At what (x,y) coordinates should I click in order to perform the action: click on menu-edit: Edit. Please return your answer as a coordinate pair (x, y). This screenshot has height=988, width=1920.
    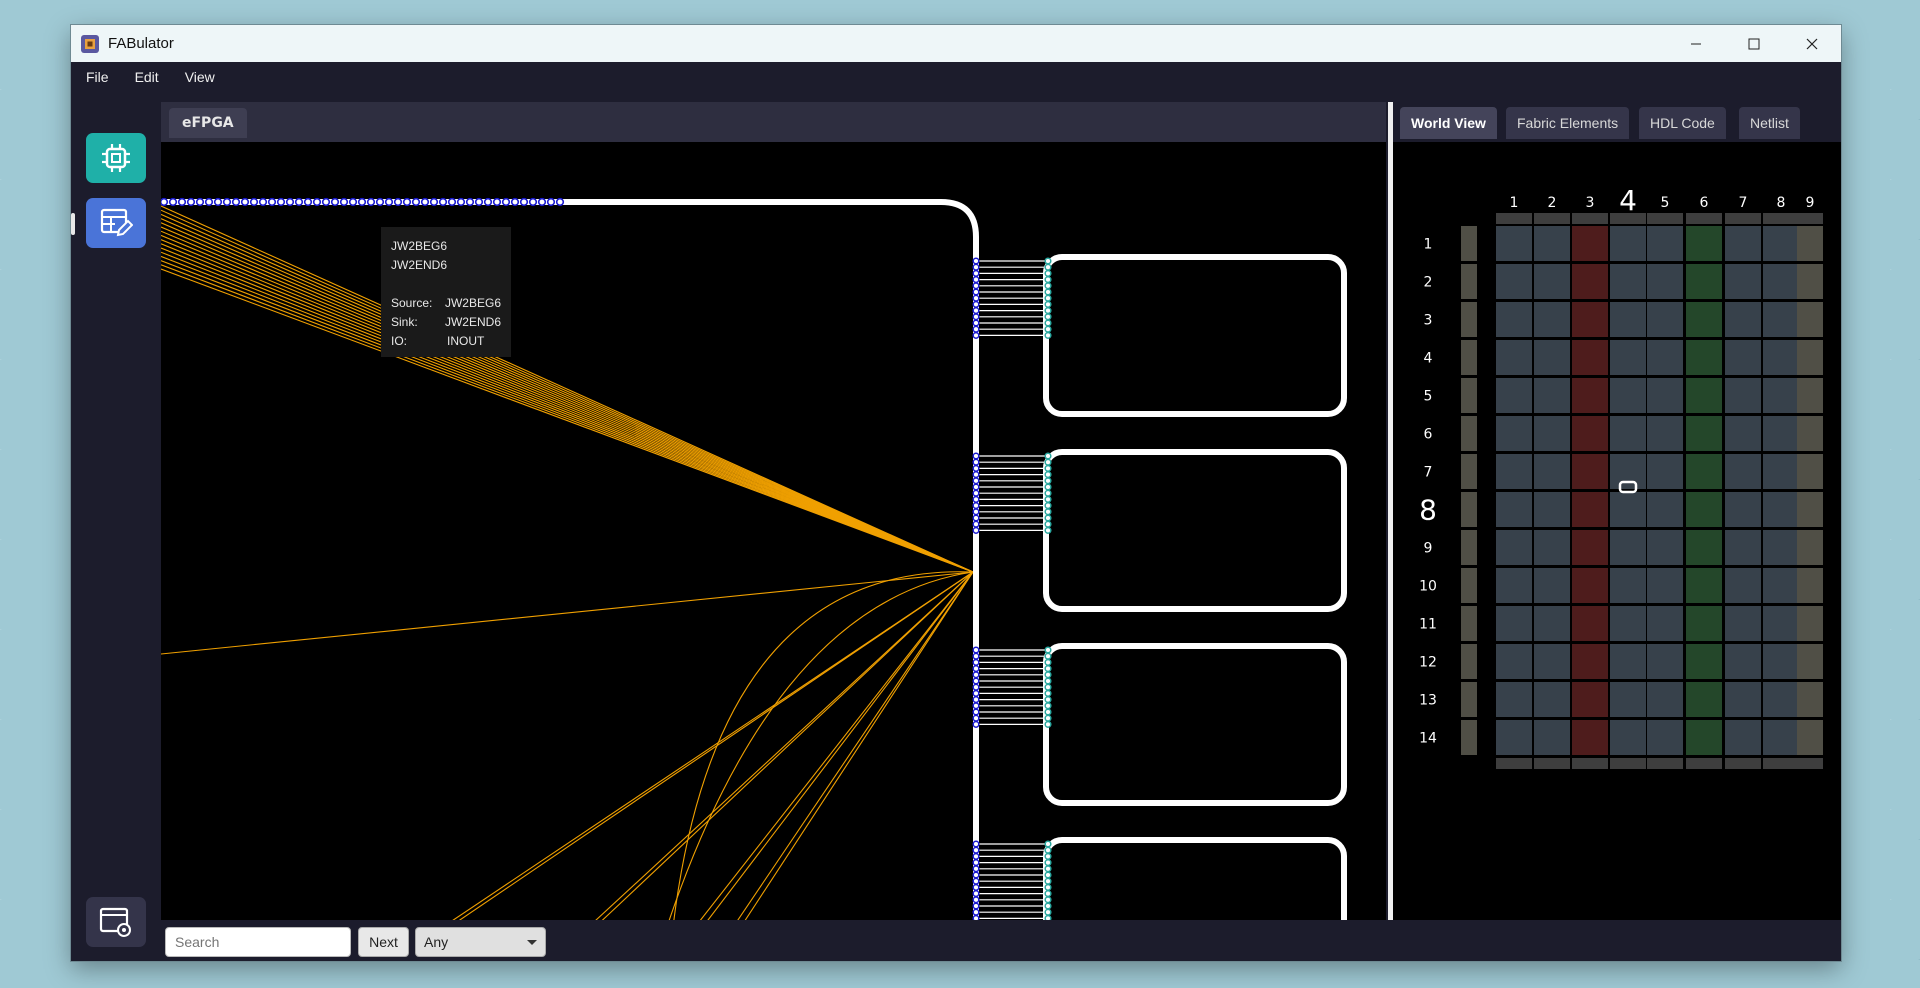
    Looking at the image, I should click on (147, 77).